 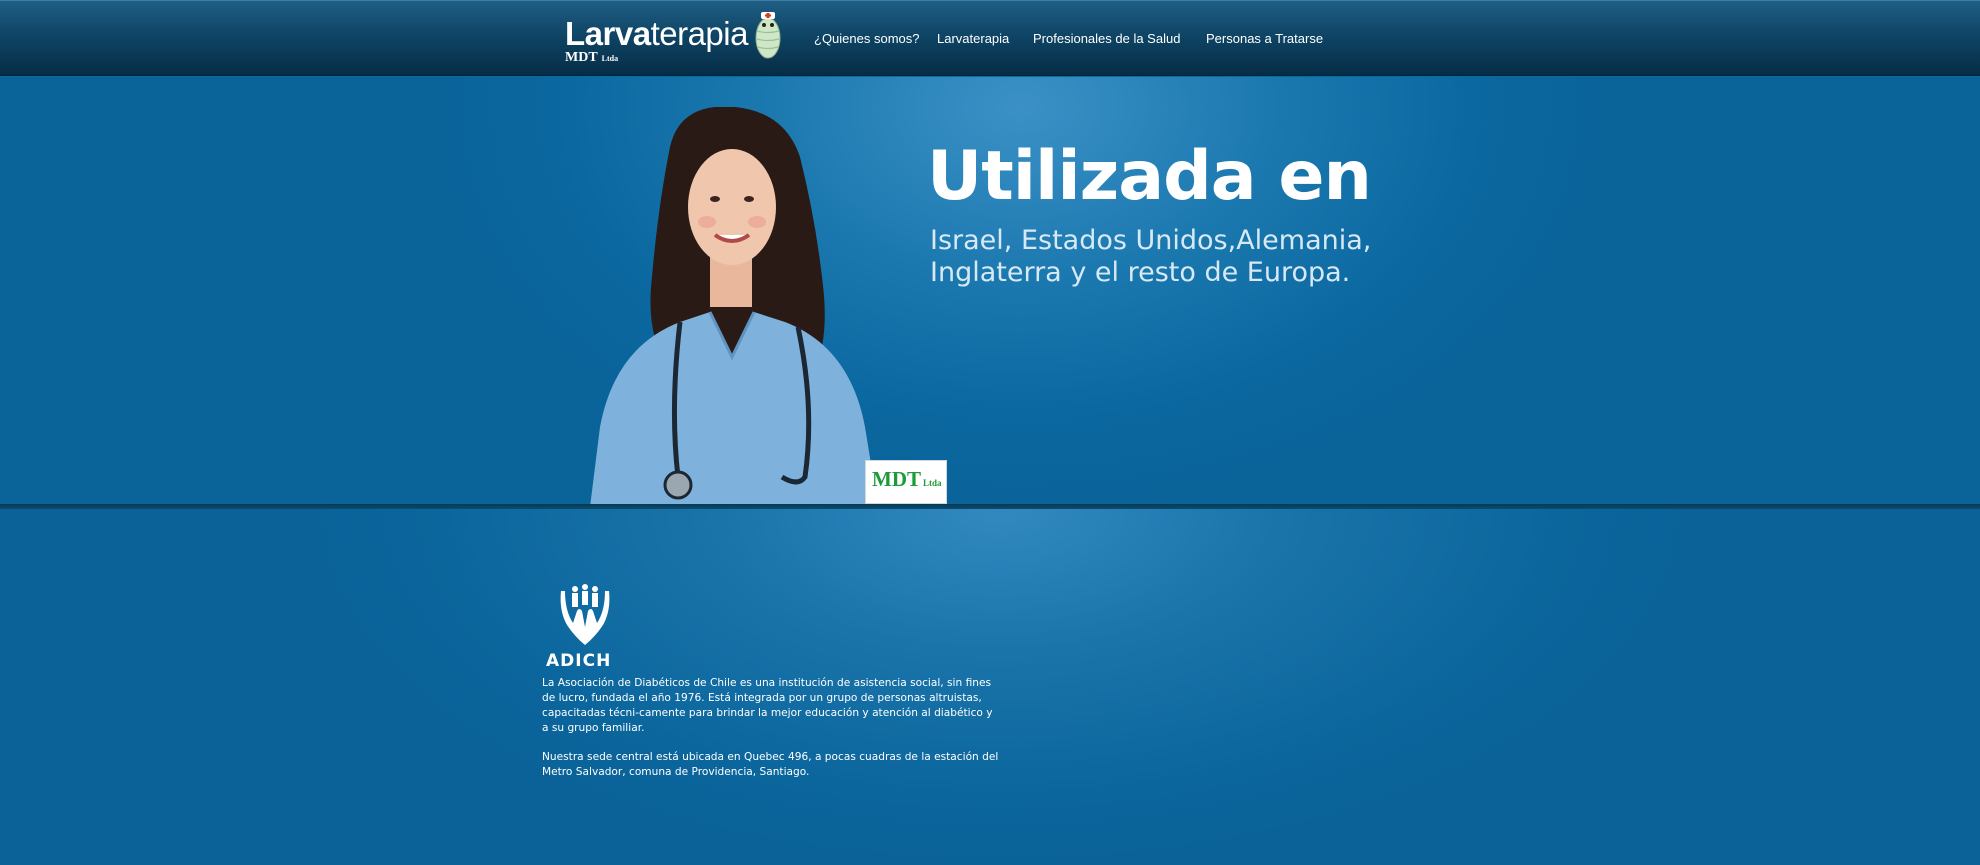 What do you see at coordinates (896, 479) in the screenshot?
I see `badge-main-text: MDT` at bounding box center [896, 479].